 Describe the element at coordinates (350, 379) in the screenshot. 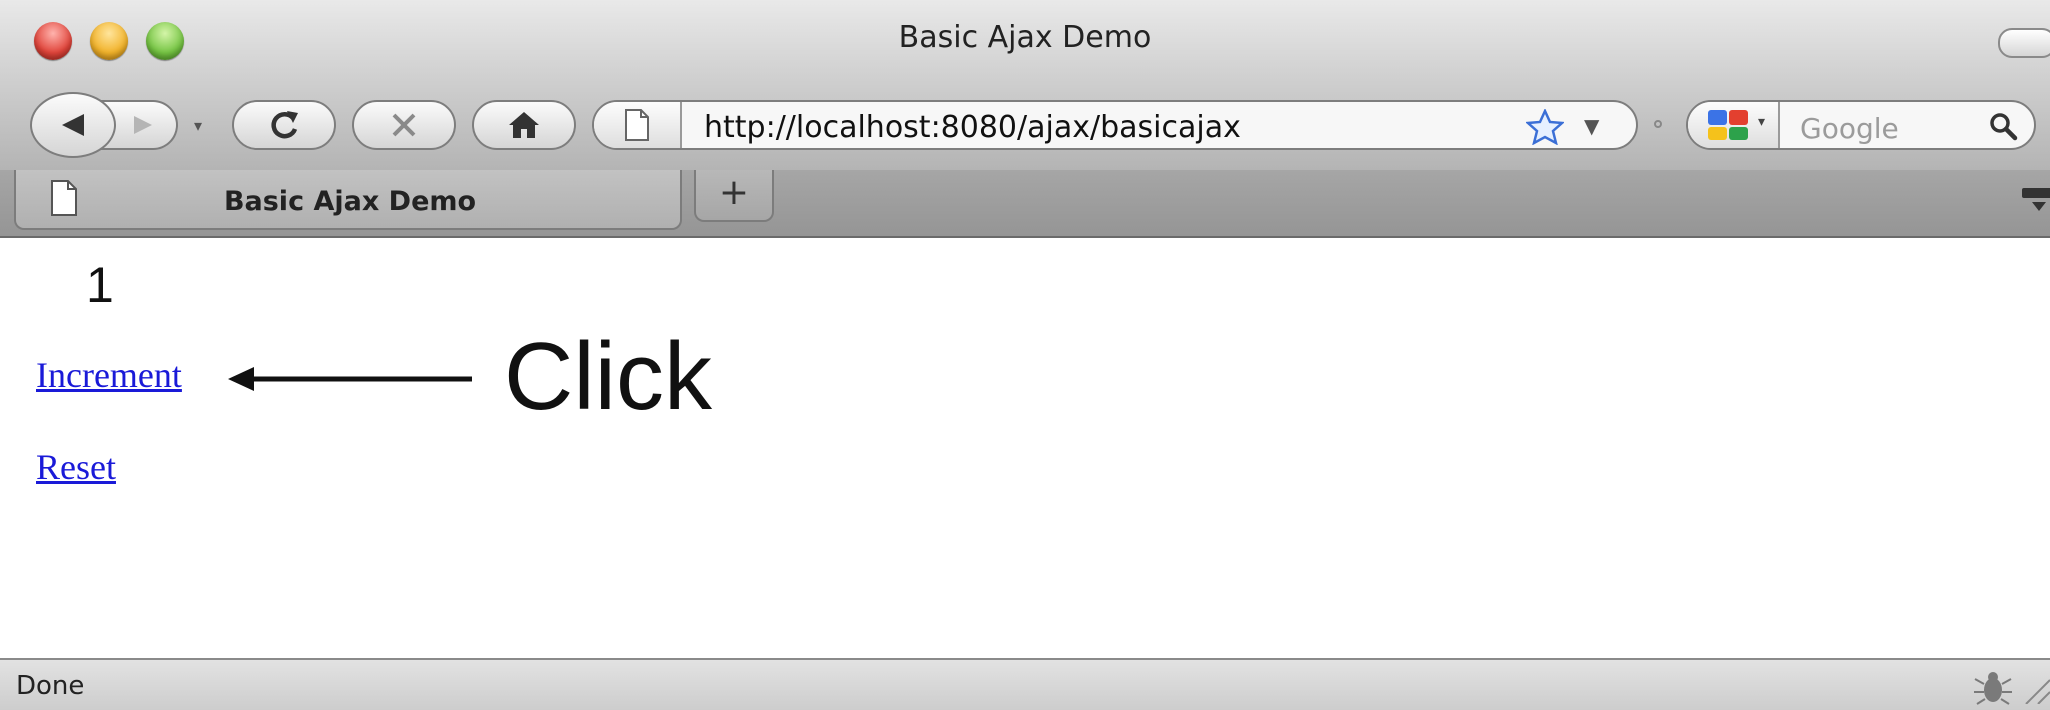

I see `left-arrow-icon` at that location.